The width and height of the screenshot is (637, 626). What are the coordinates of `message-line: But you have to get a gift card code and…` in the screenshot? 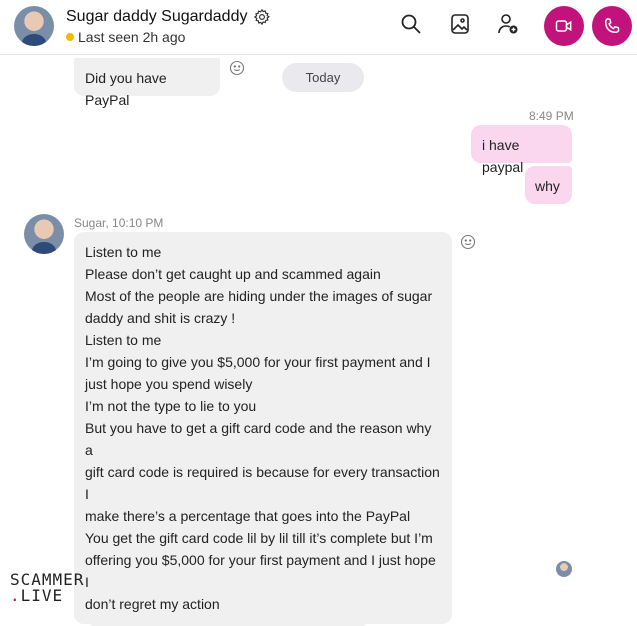 It's located at (258, 439).